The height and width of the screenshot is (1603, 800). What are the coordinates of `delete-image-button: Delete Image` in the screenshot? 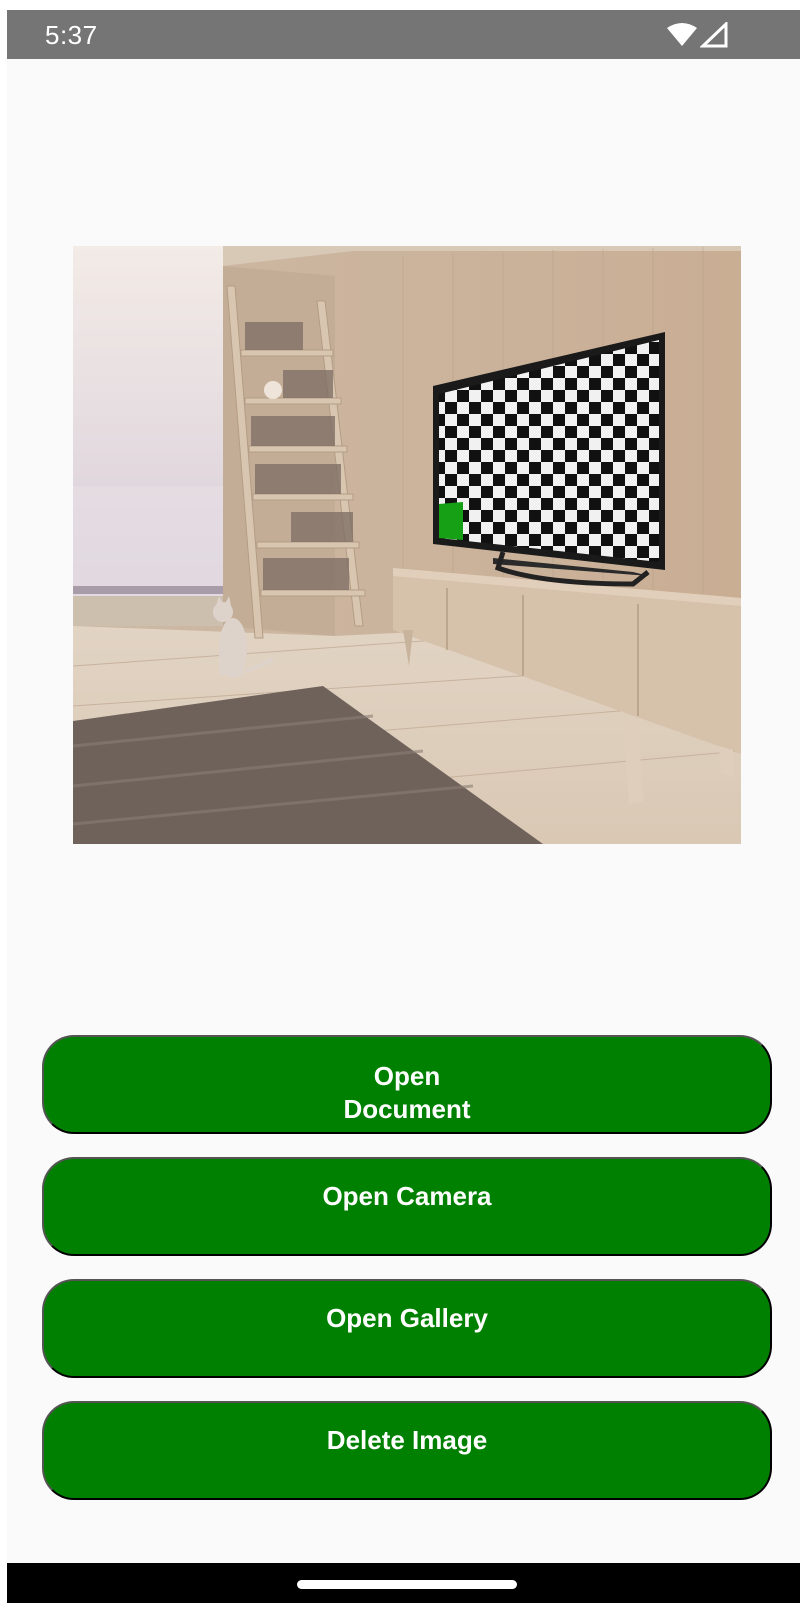 It's located at (407, 1450).